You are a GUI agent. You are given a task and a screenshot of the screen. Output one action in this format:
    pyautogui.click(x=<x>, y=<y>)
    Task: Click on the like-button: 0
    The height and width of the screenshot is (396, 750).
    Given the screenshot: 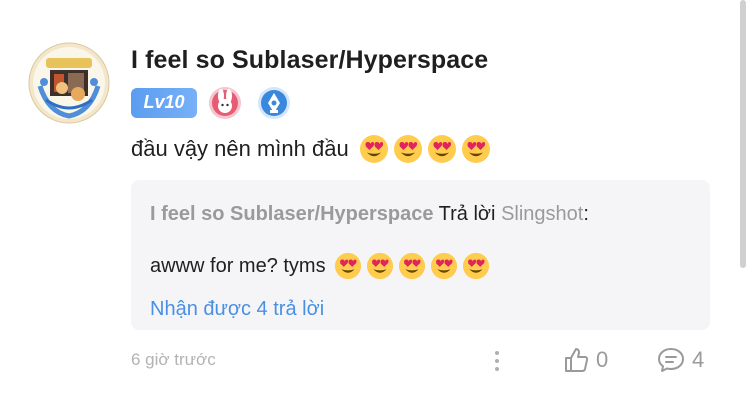 What is the action you would take?
    pyautogui.click(x=585, y=360)
    